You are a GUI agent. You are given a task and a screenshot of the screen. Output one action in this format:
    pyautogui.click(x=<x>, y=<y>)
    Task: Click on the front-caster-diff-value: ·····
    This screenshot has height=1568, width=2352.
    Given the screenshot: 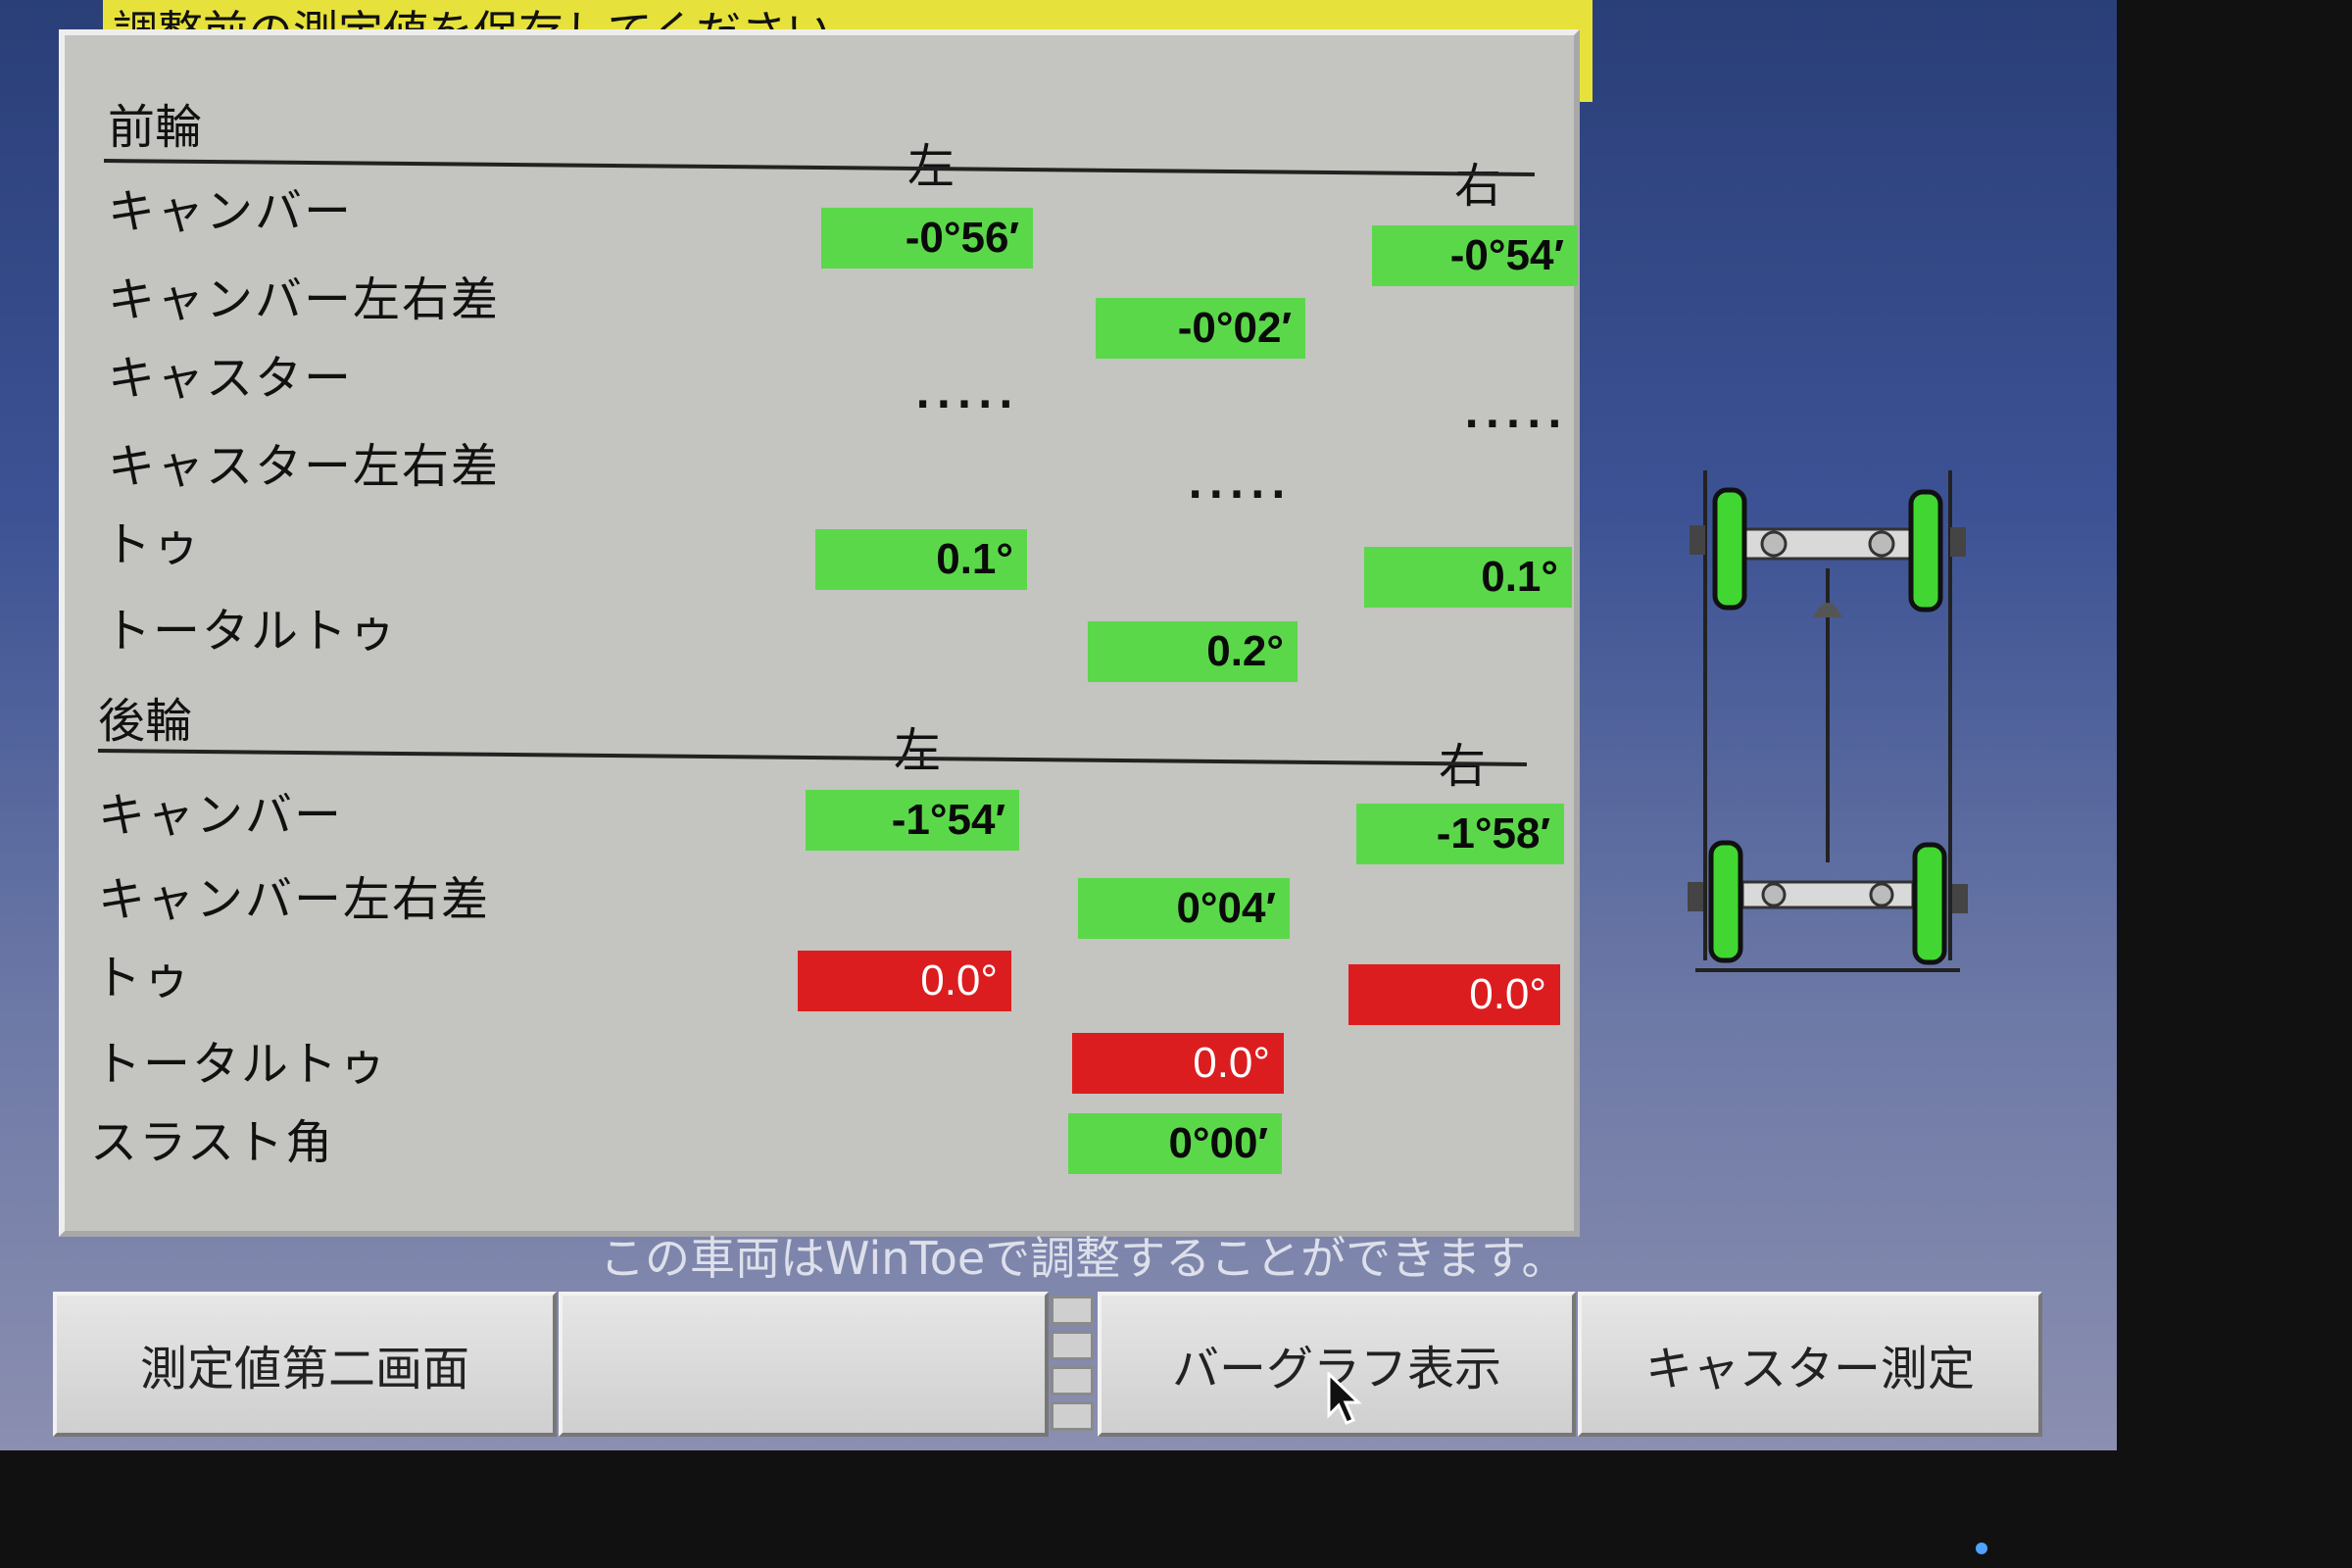 What is the action you would take?
    pyautogui.click(x=1240, y=494)
    